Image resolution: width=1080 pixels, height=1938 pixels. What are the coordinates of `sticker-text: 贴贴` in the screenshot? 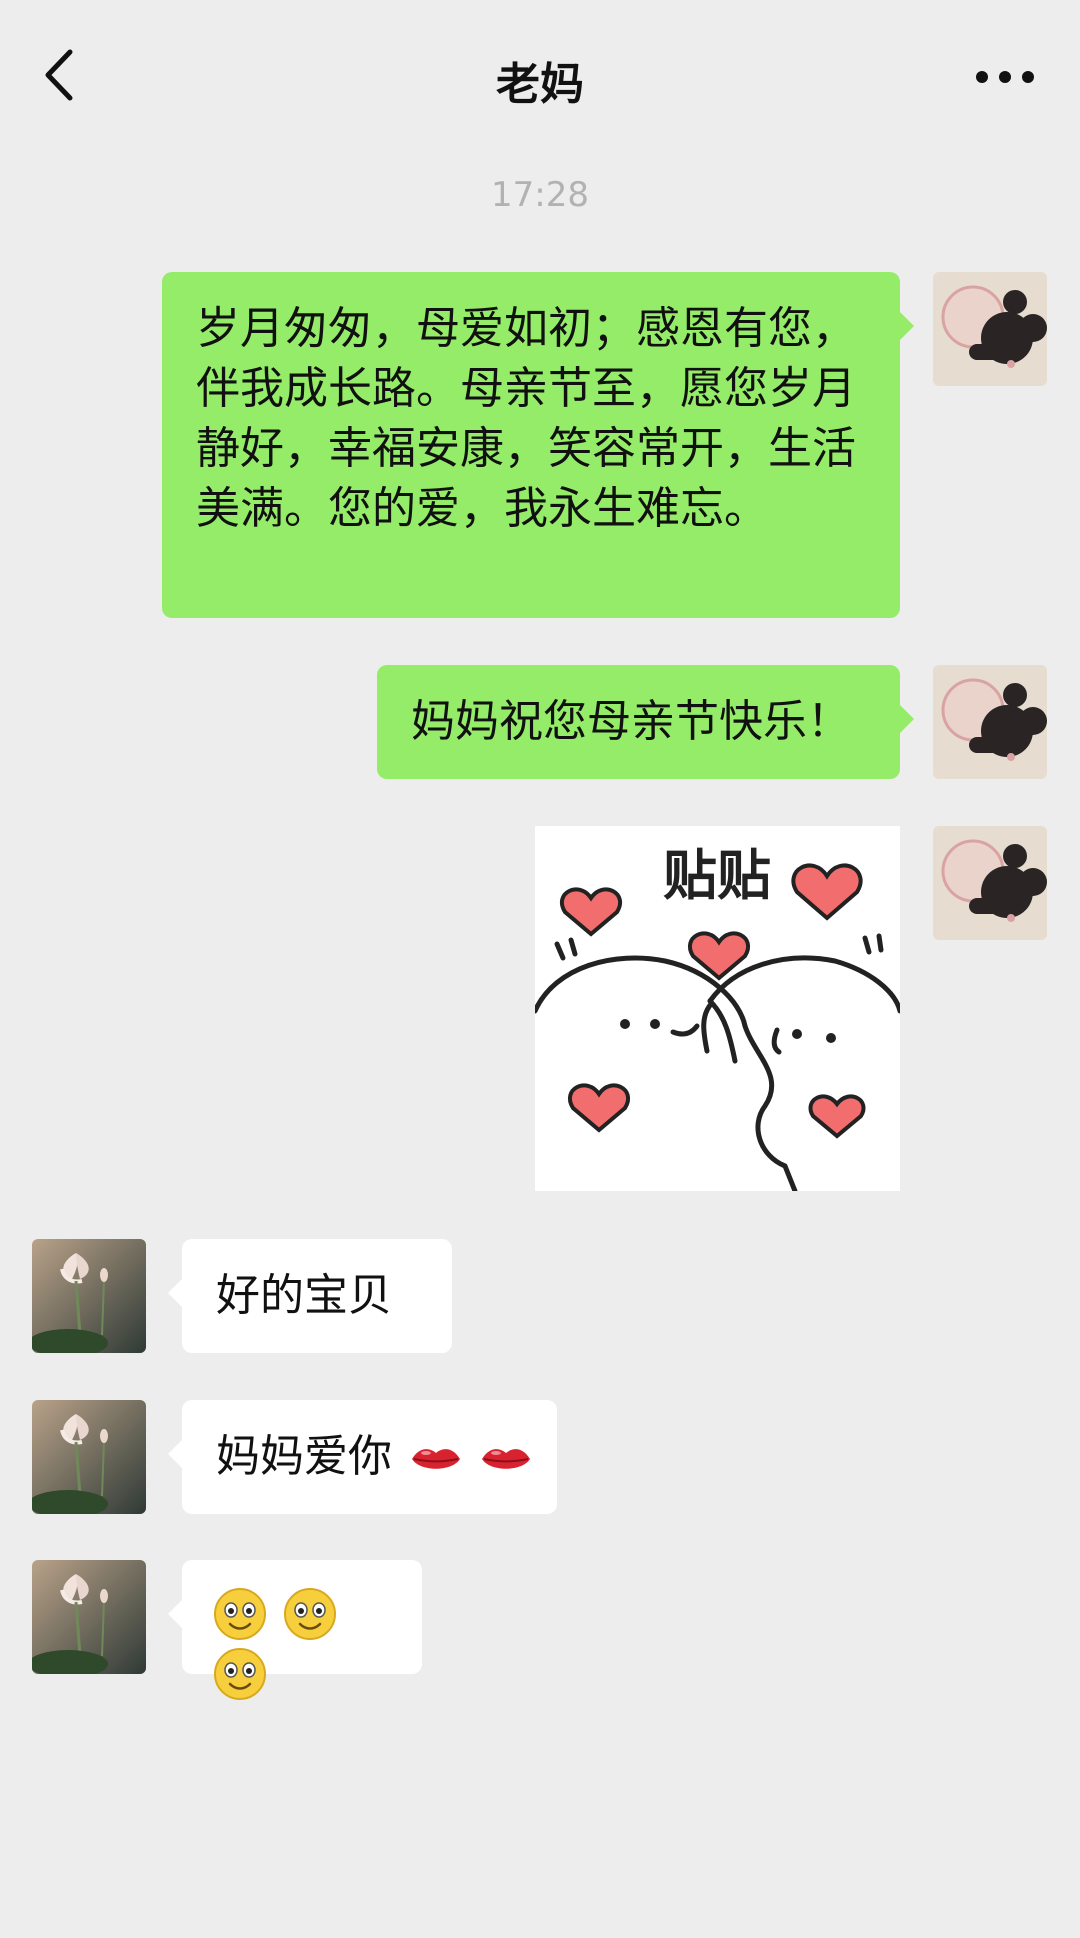 It's located at (717, 875).